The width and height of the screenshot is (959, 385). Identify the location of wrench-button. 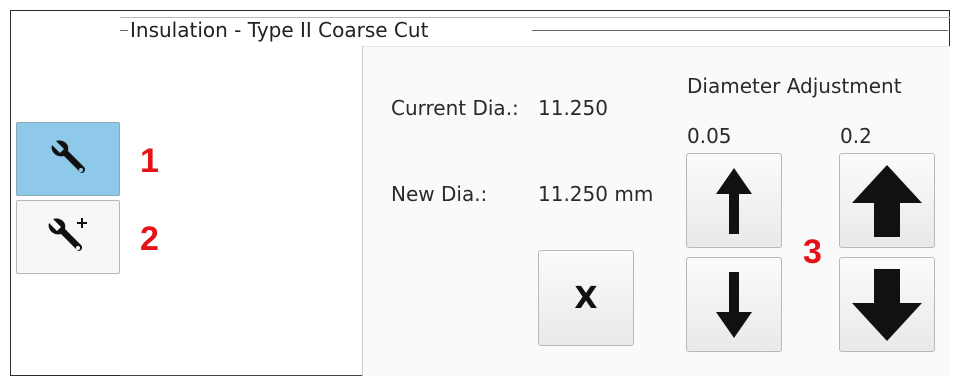
(68, 159).